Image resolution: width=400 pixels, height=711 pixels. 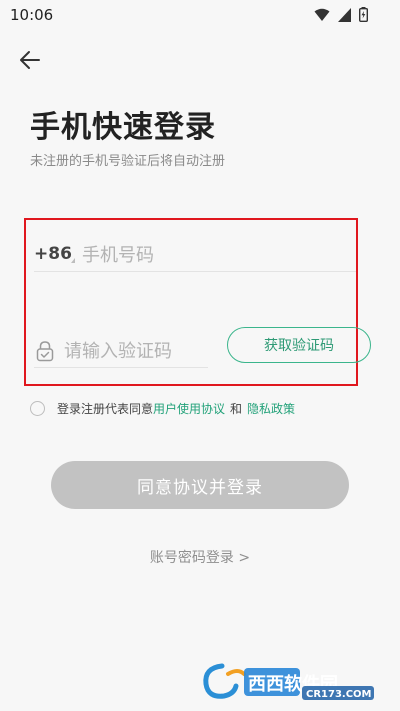 What do you see at coordinates (200, 485) in the screenshot?
I see `agree-and-login-button: 同意协议并登录` at bounding box center [200, 485].